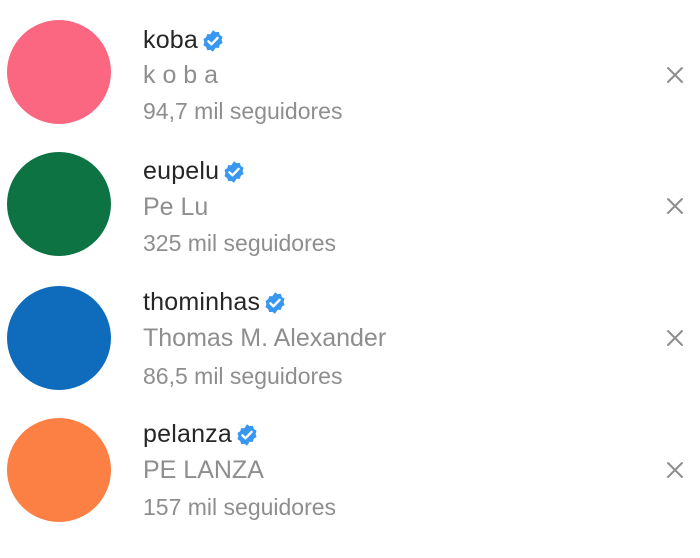 Image resolution: width=700 pixels, height=558 pixels. Describe the element at coordinates (187, 434) in the screenshot. I see `username: pelanza` at that location.